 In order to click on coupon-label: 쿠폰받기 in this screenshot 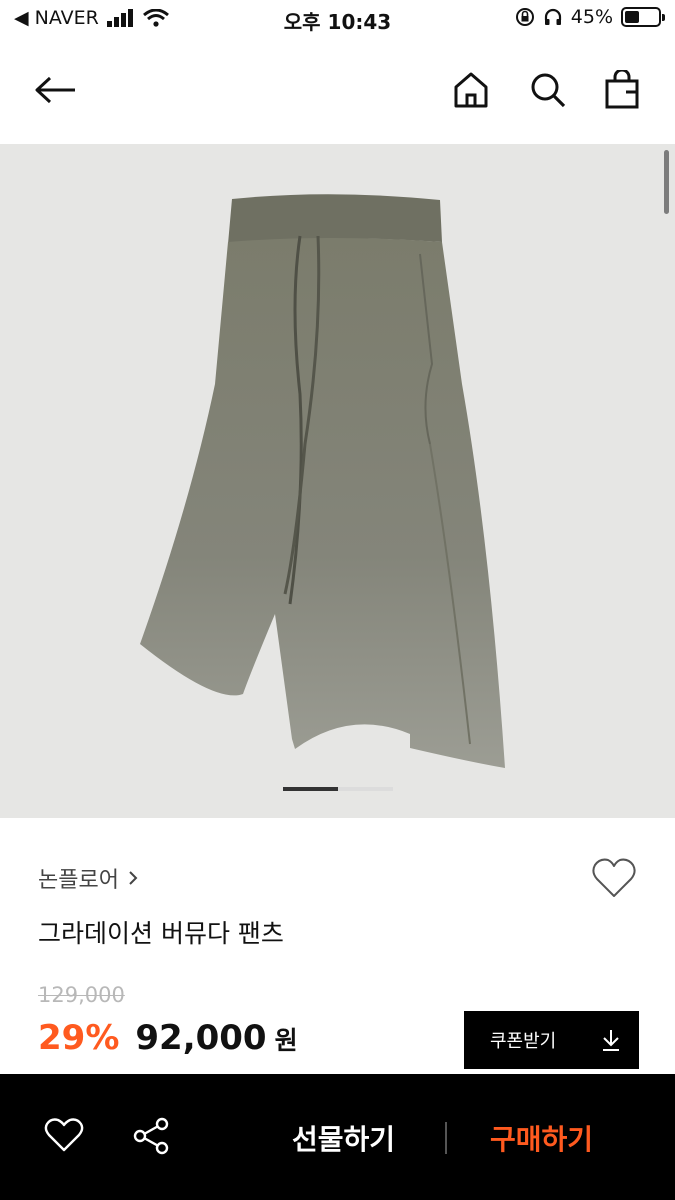, I will do `click(523, 1041)`.